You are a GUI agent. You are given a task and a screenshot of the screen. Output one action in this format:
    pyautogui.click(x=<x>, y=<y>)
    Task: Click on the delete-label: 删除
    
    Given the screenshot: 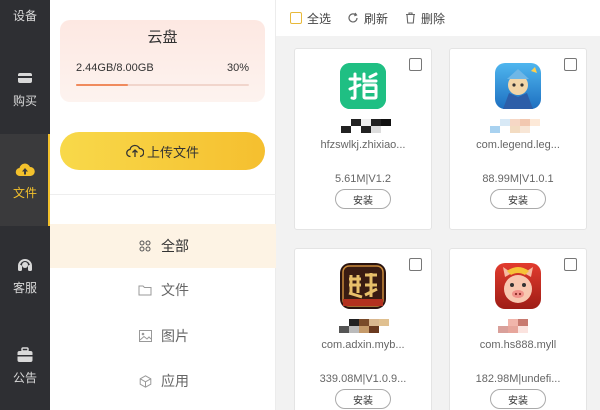 What is the action you would take?
    pyautogui.click(x=433, y=18)
    